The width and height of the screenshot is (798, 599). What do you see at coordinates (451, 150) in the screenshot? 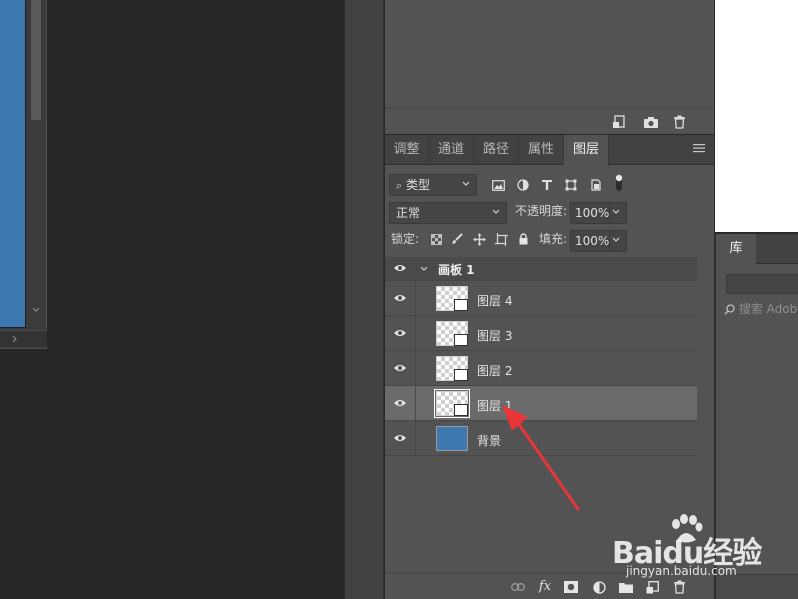
I see `tab-channels: 通道` at bounding box center [451, 150].